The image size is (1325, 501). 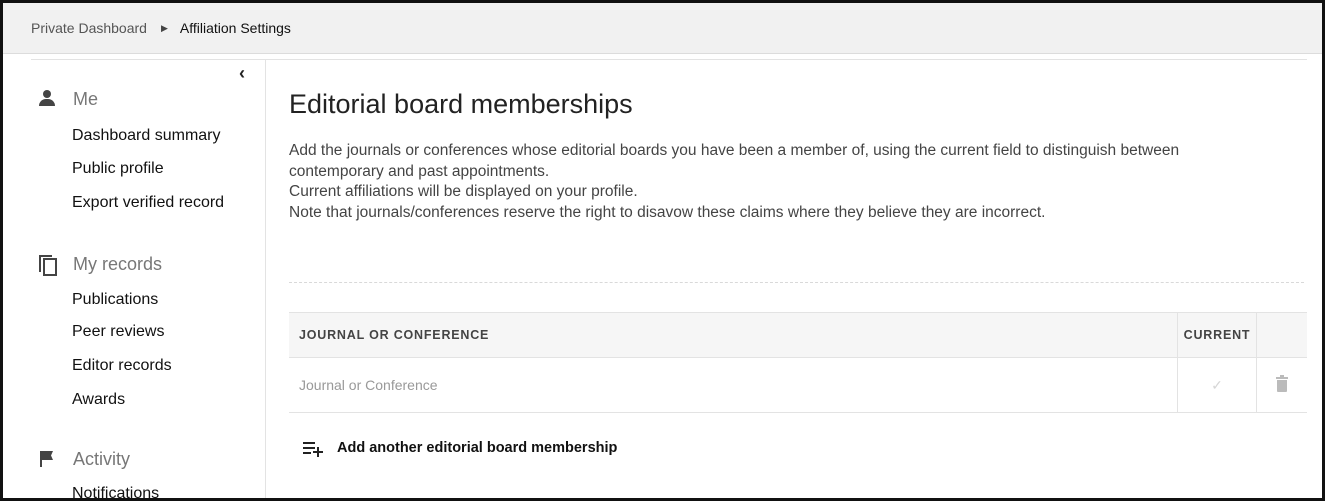 I want to click on sidebar-section-label: My records, so click(x=118, y=263).